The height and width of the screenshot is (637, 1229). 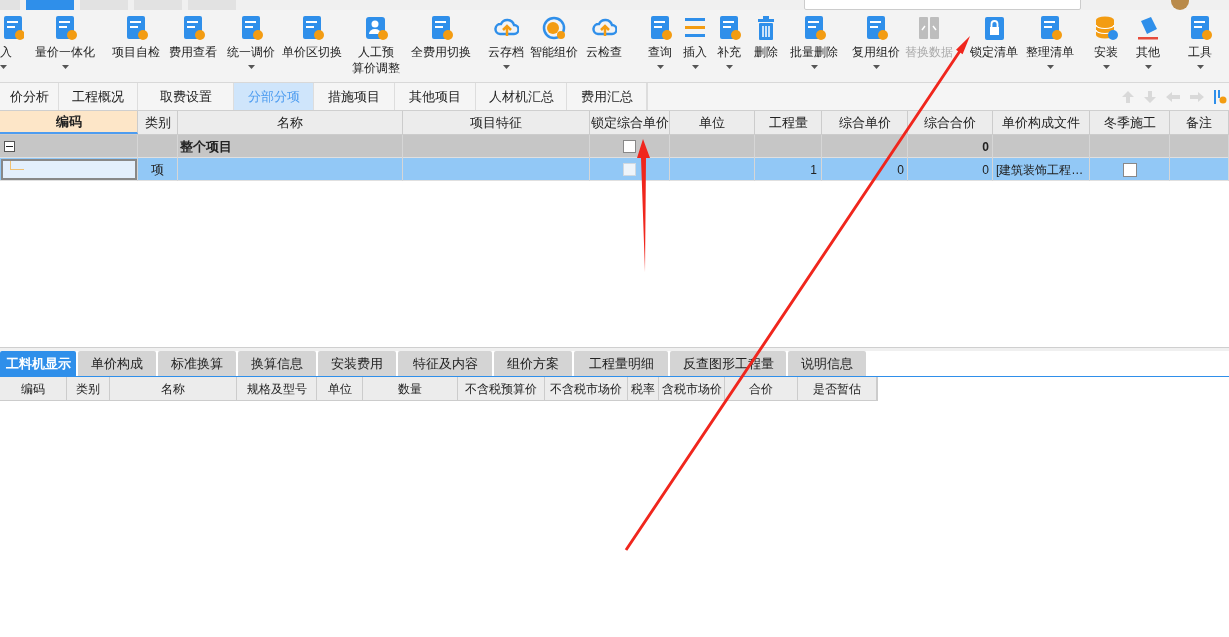 What do you see at coordinates (814, 42) in the screenshot?
I see `toolbar-button: 批量删除` at bounding box center [814, 42].